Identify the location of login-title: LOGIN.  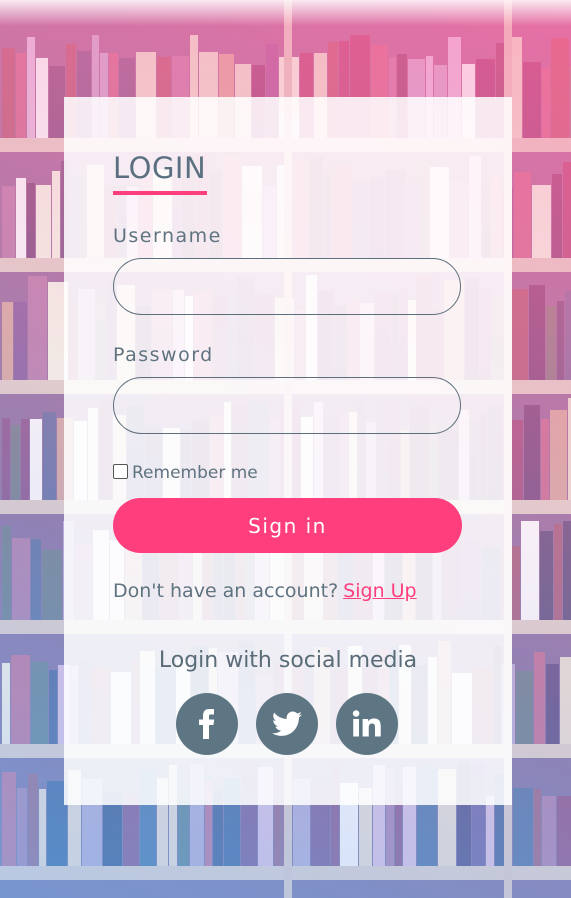
(160, 168).